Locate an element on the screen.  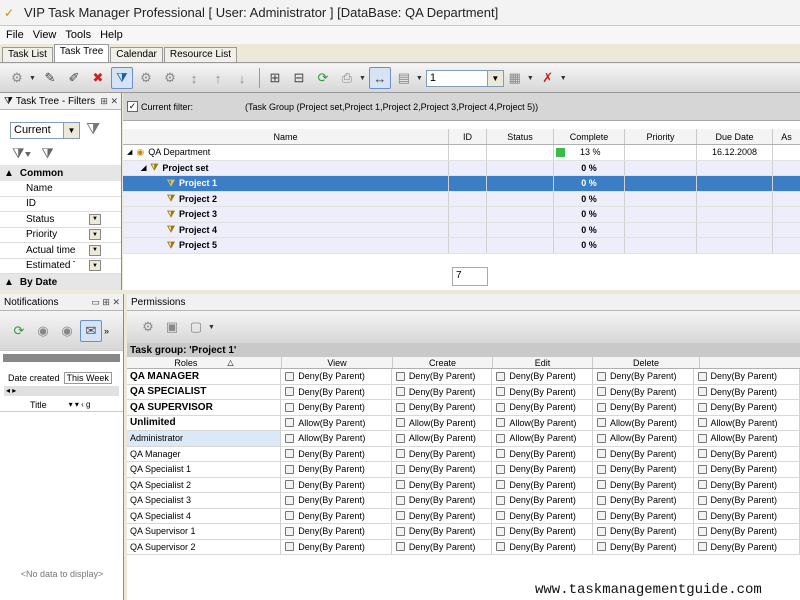
col-create: Create is located at coordinates (443, 362).